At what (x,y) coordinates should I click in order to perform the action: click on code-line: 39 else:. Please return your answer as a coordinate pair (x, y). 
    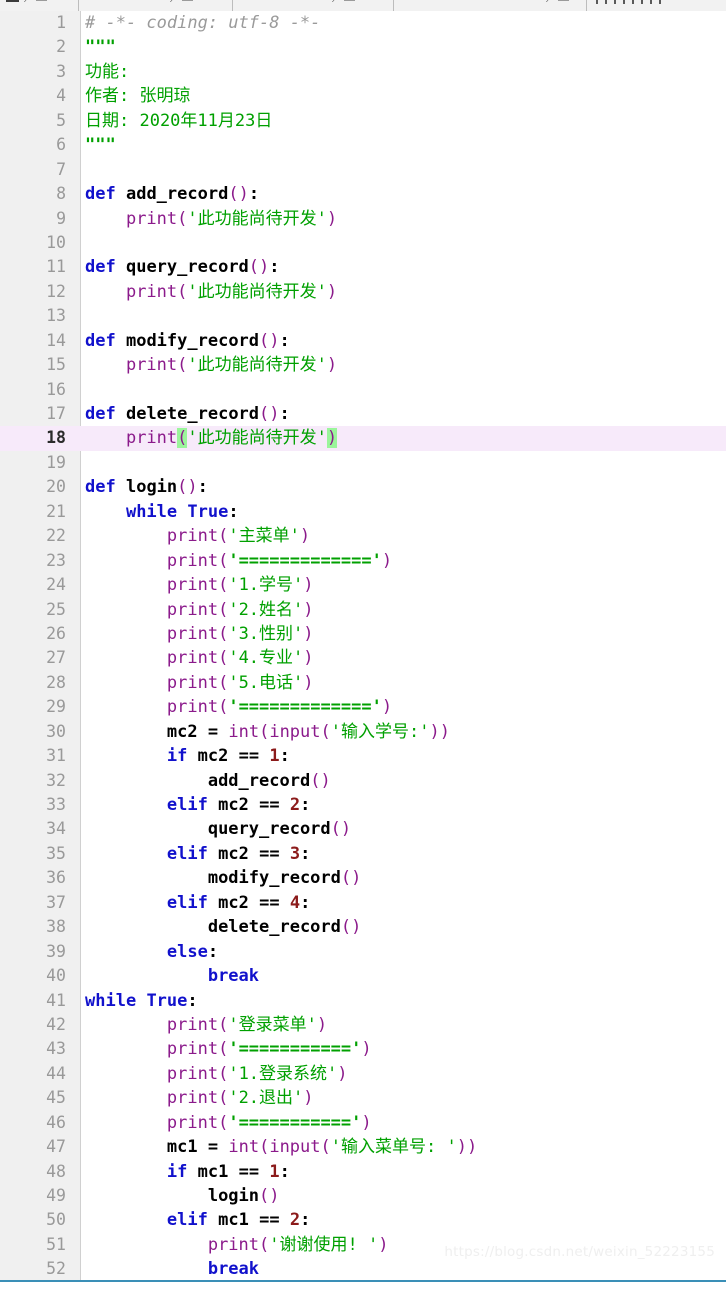
    Looking at the image, I should click on (363, 952).